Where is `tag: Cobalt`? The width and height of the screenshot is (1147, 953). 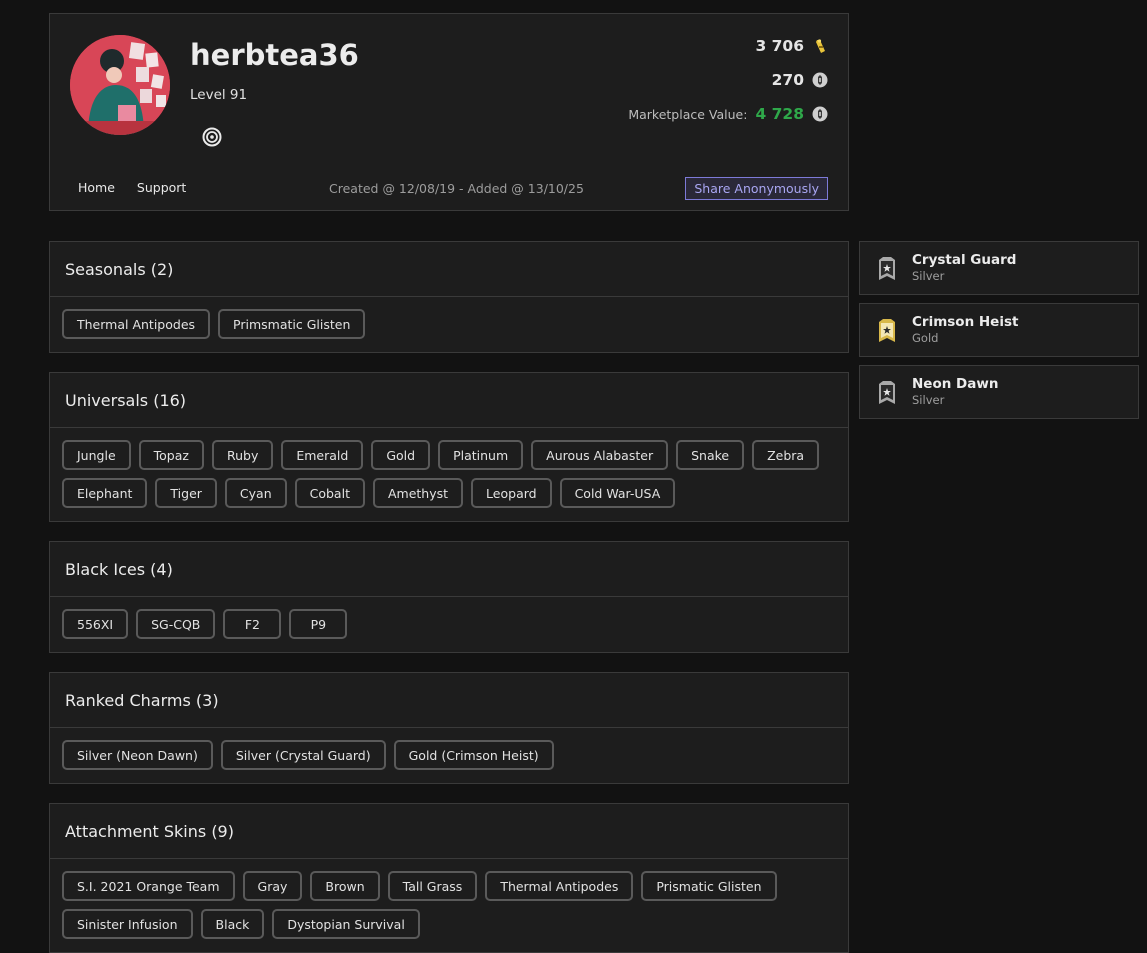
tag: Cobalt is located at coordinates (329, 493).